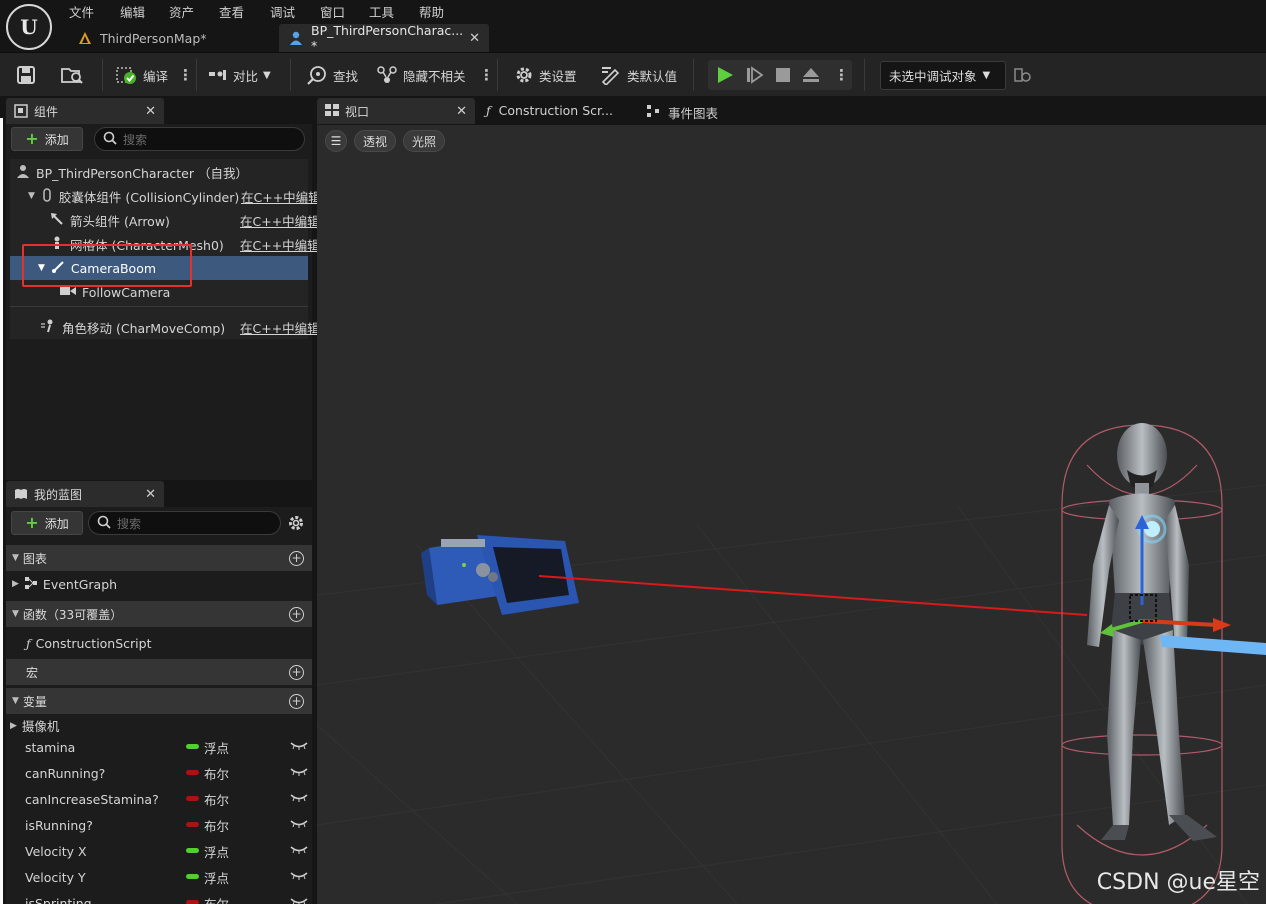  Describe the element at coordinates (217, 748) in the screenshot. I see `variable-type: 浮点` at that location.